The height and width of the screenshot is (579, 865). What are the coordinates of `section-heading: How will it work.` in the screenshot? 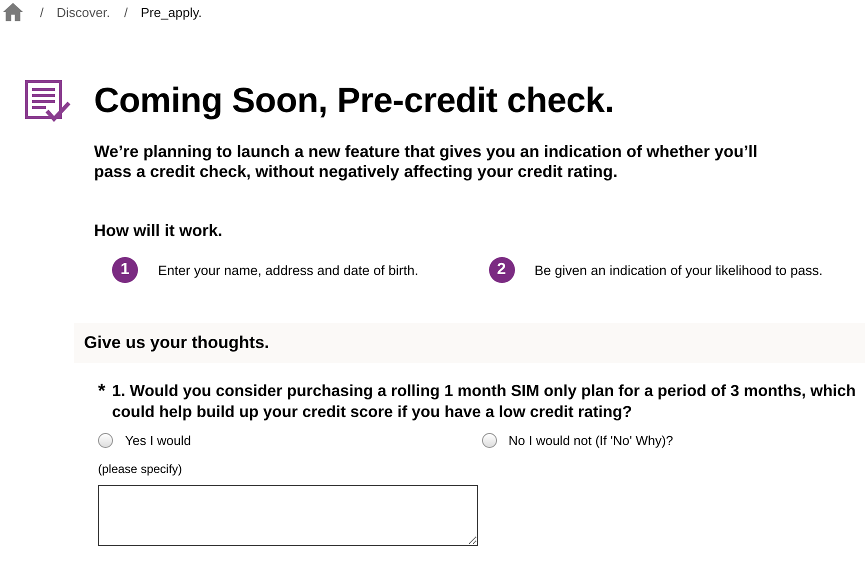 It's located at (159, 231).